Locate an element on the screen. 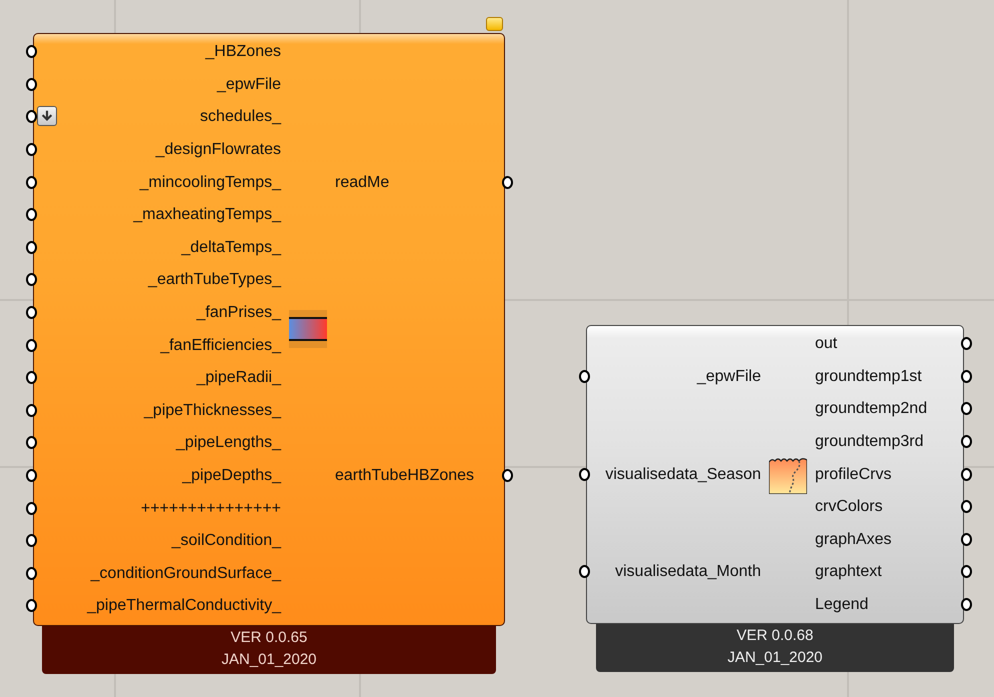  output-label: groundtemp3rd is located at coordinates (869, 442).